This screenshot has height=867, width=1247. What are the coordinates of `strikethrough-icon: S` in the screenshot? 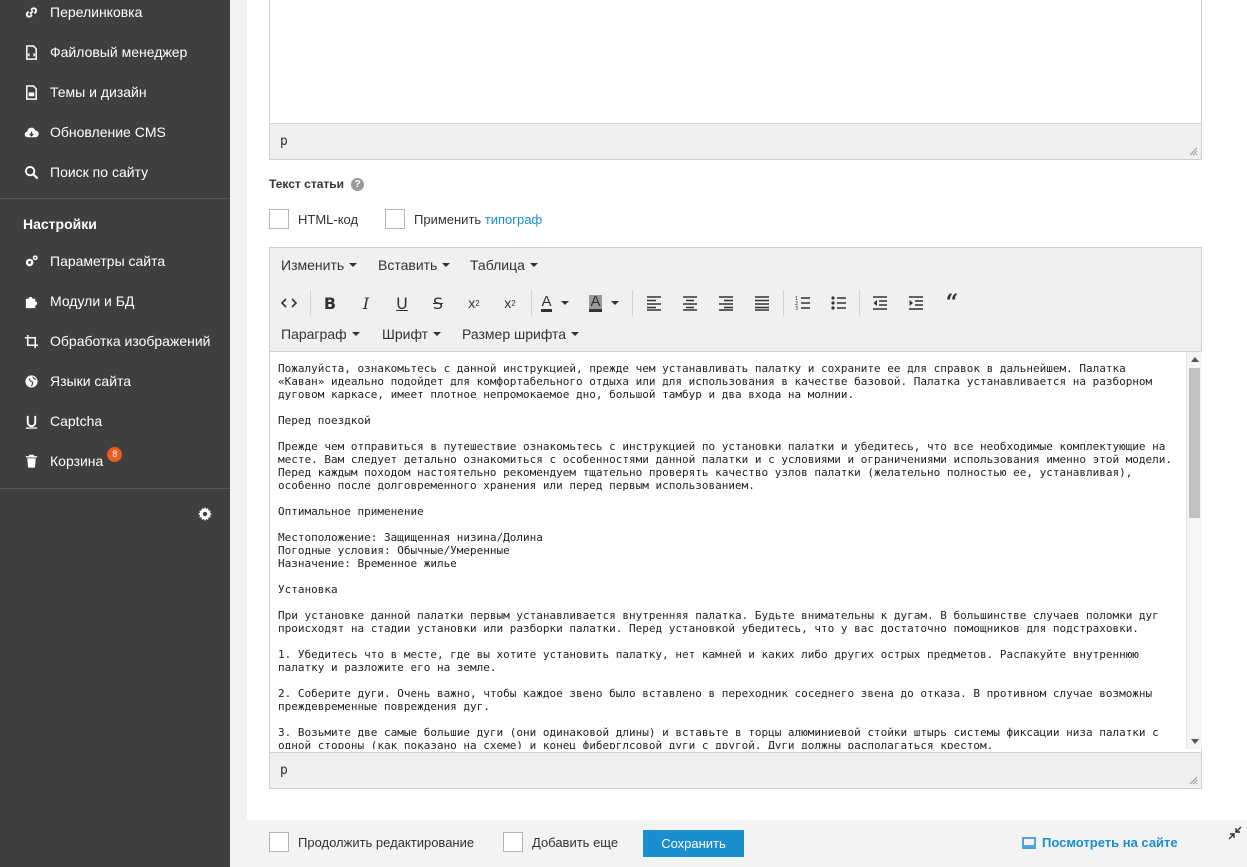 It's located at (438, 303).